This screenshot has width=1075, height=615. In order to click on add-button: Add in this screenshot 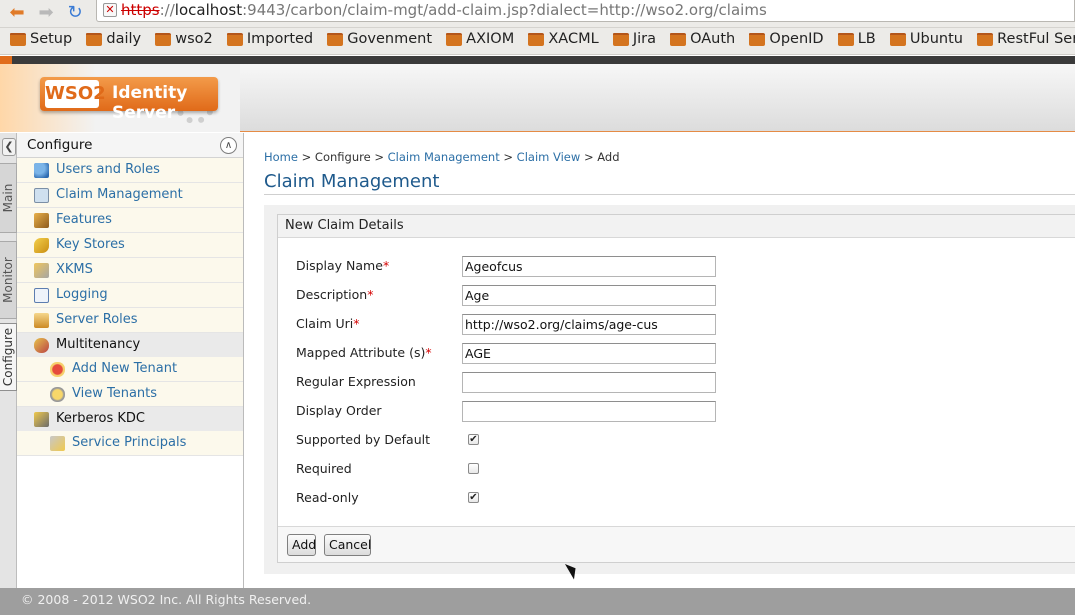, I will do `click(301, 545)`.